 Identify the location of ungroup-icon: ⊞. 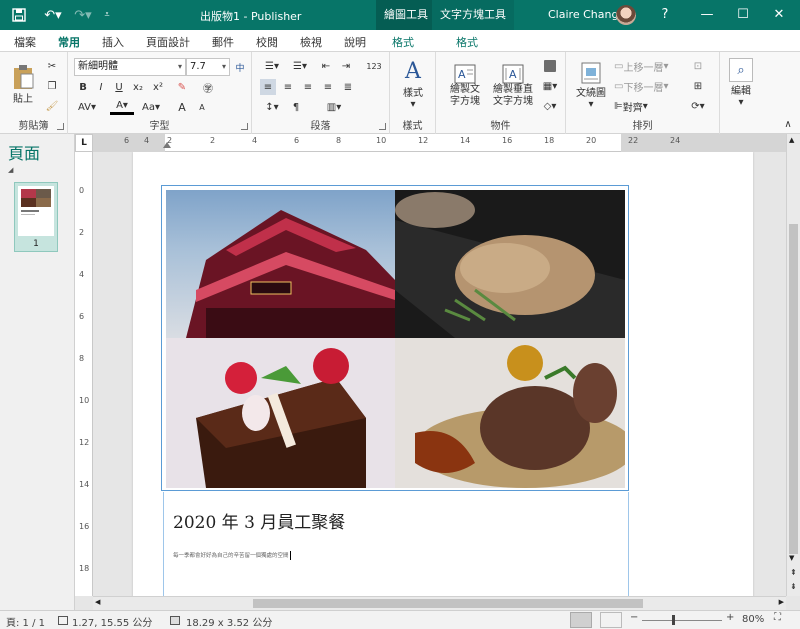
(698, 86).